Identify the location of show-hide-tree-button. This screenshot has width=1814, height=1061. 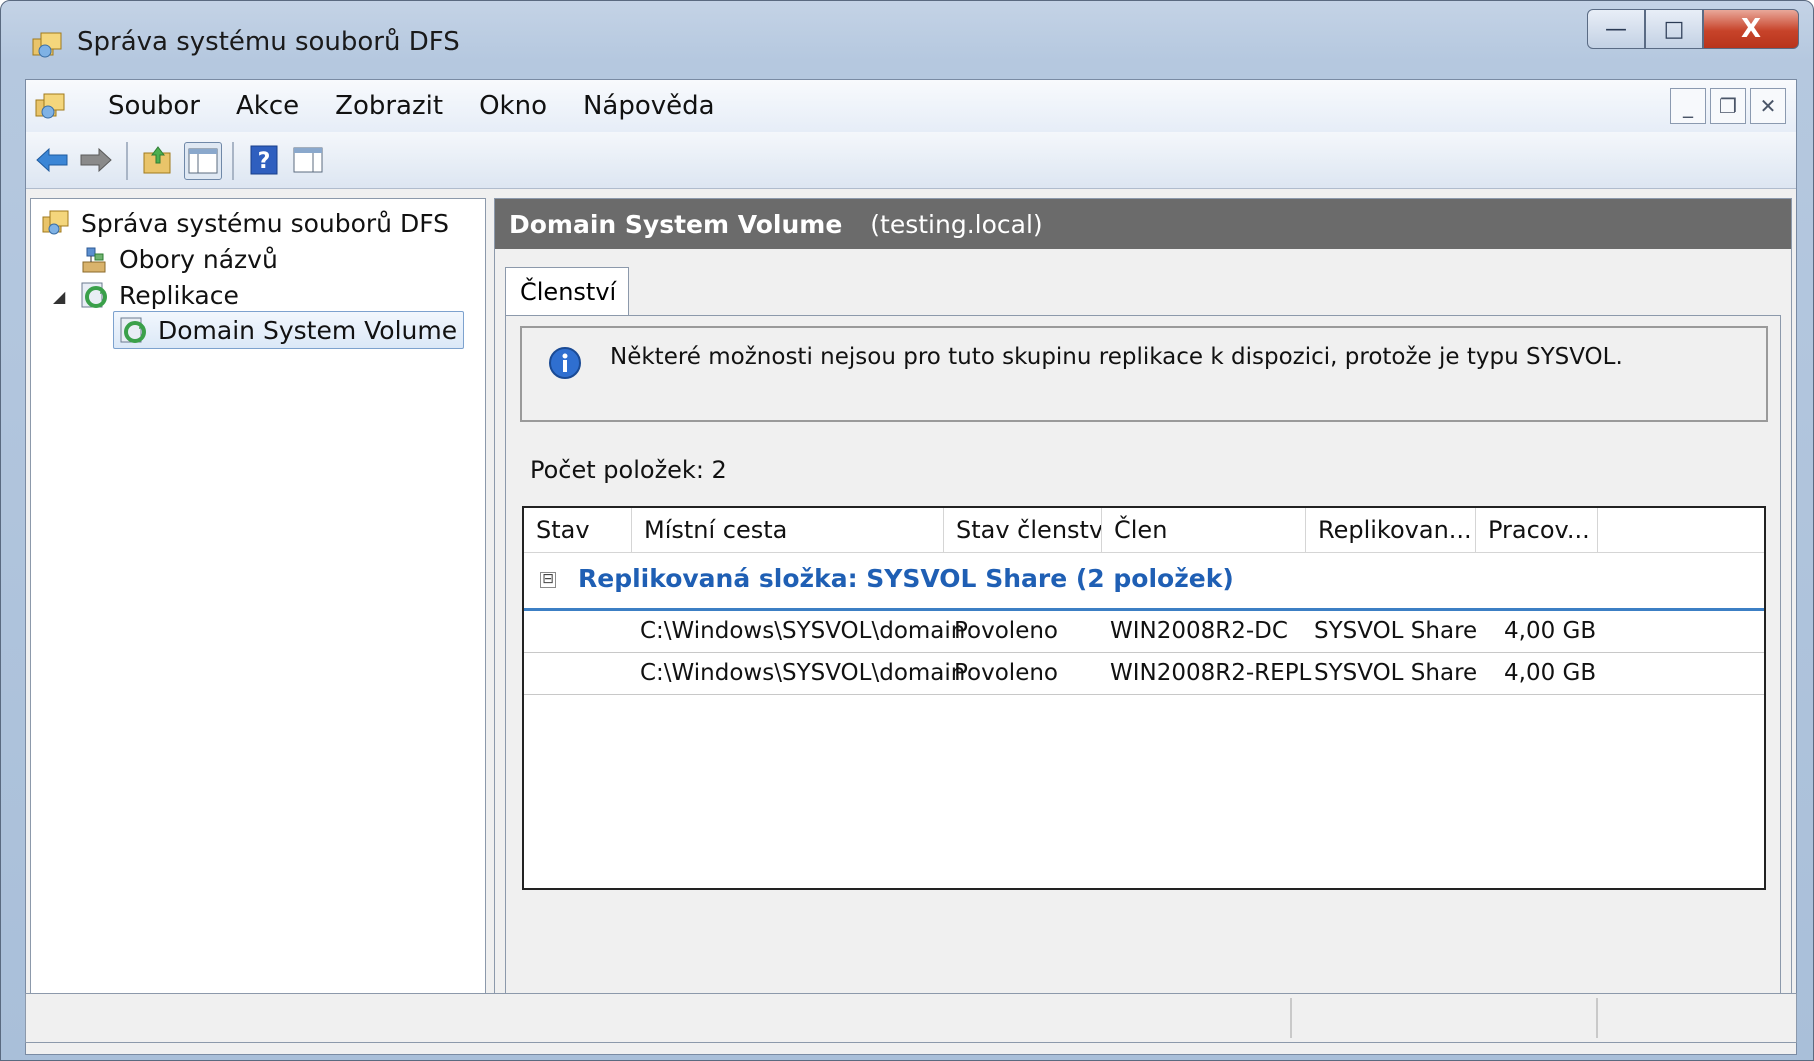
(203, 161).